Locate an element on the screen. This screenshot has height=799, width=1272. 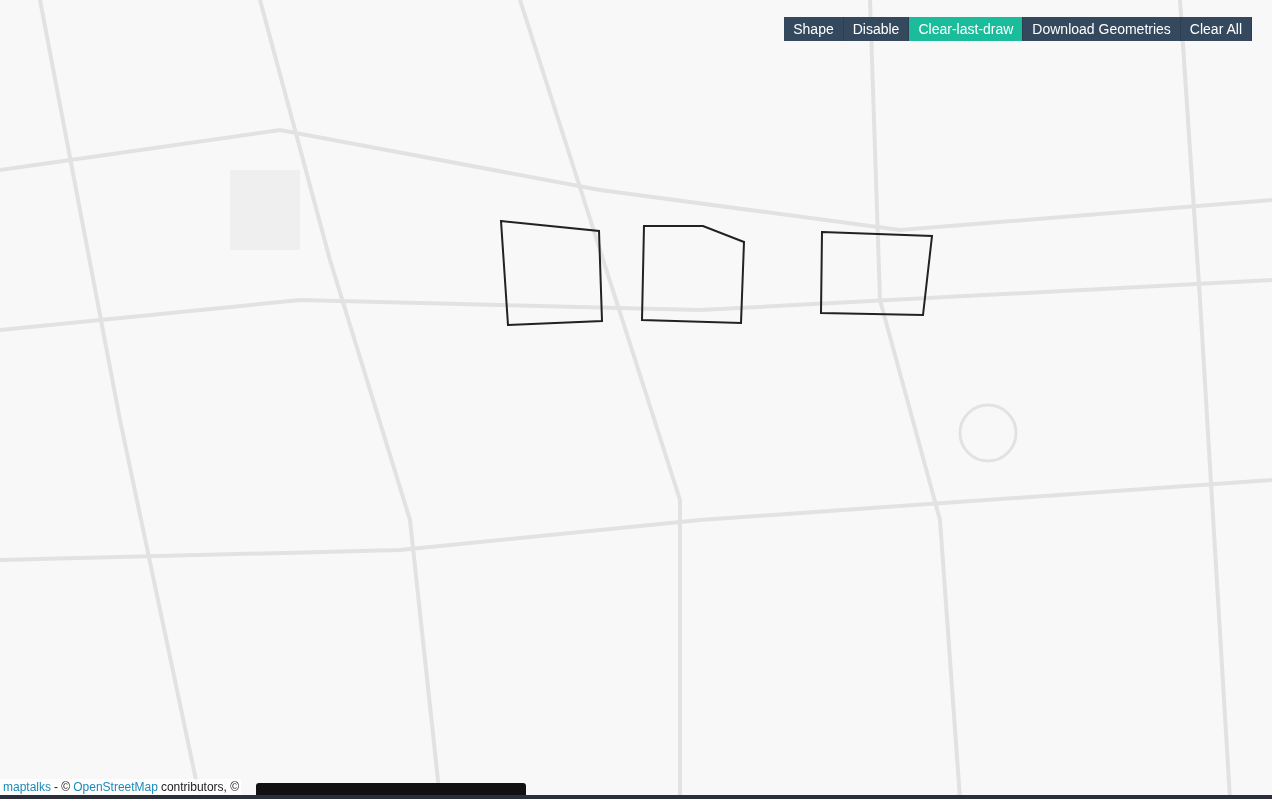
maptalks-link: maptalks is located at coordinates (27, 787).